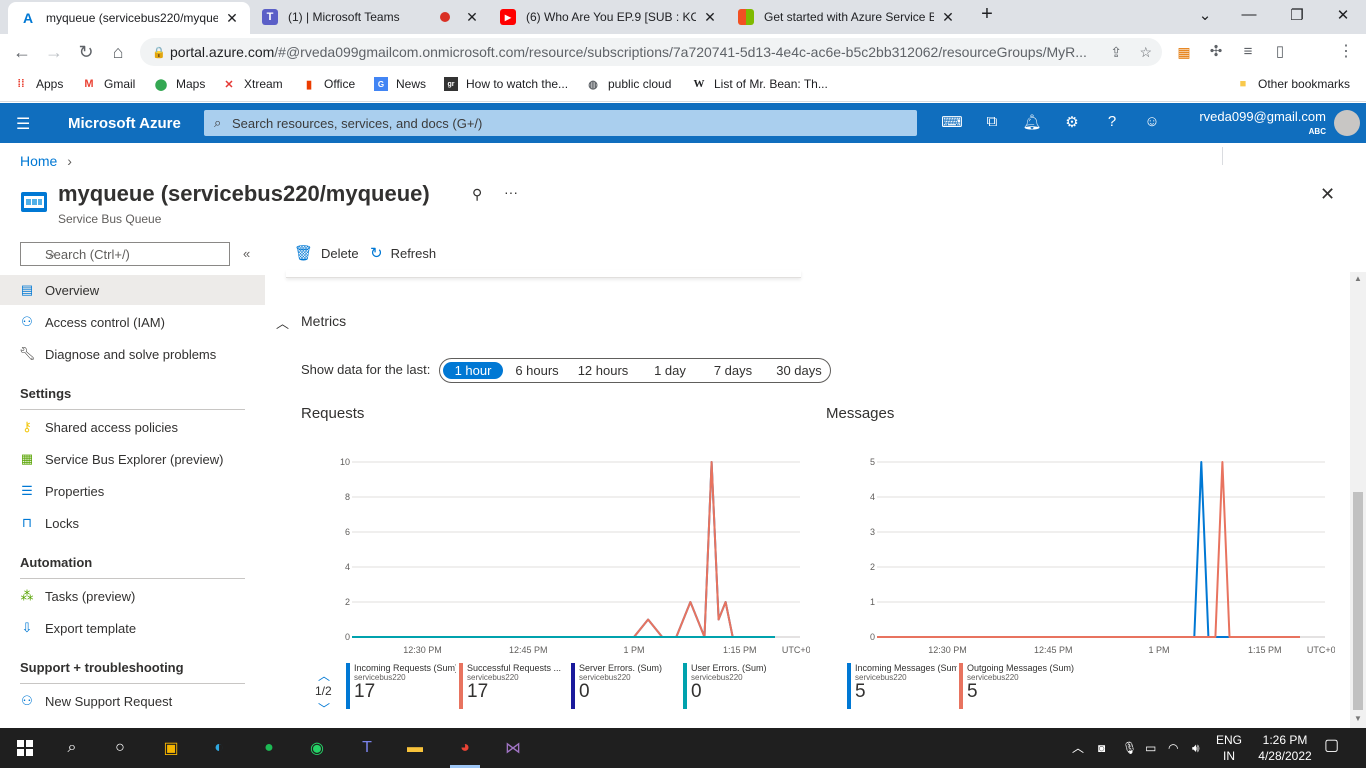 The width and height of the screenshot is (1366, 768). Describe the element at coordinates (326, 253) in the screenshot. I see `delete-button: 🗑︎ Delete` at that location.